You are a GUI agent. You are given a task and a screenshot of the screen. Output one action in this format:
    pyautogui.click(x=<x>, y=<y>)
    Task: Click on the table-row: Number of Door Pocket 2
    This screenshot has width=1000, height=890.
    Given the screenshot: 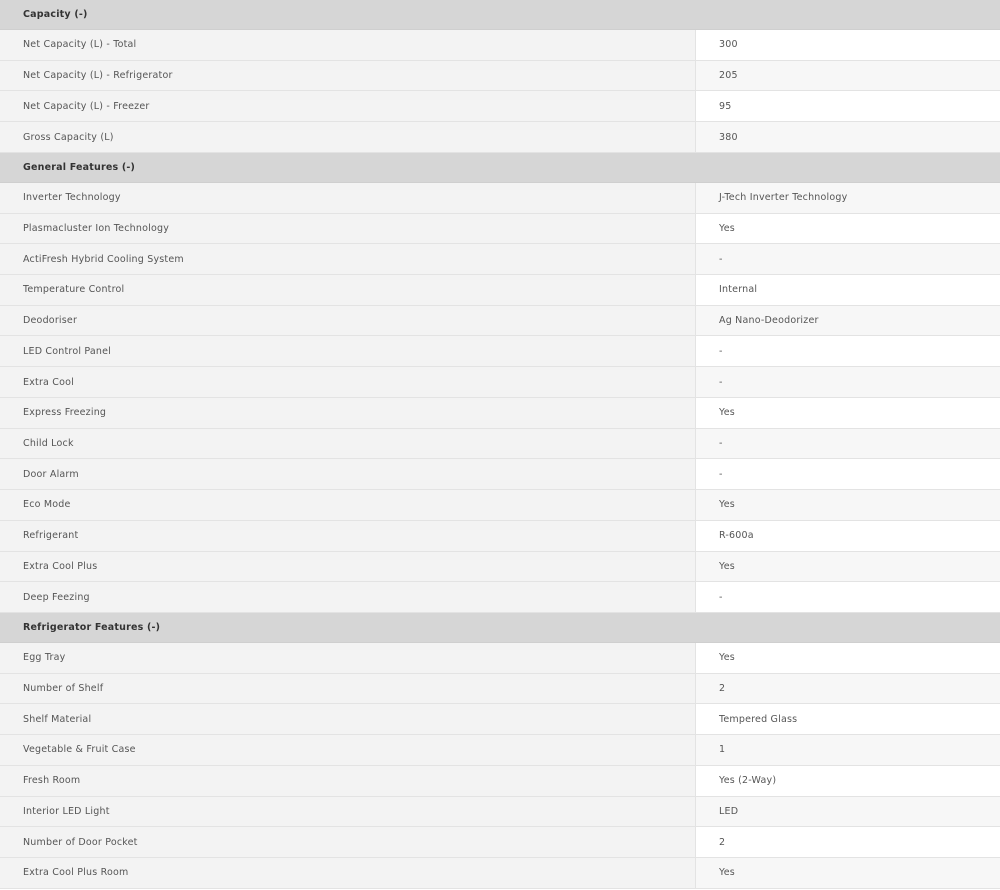 What is the action you would take?
    pyautogui.click(x=500, y=842)
    